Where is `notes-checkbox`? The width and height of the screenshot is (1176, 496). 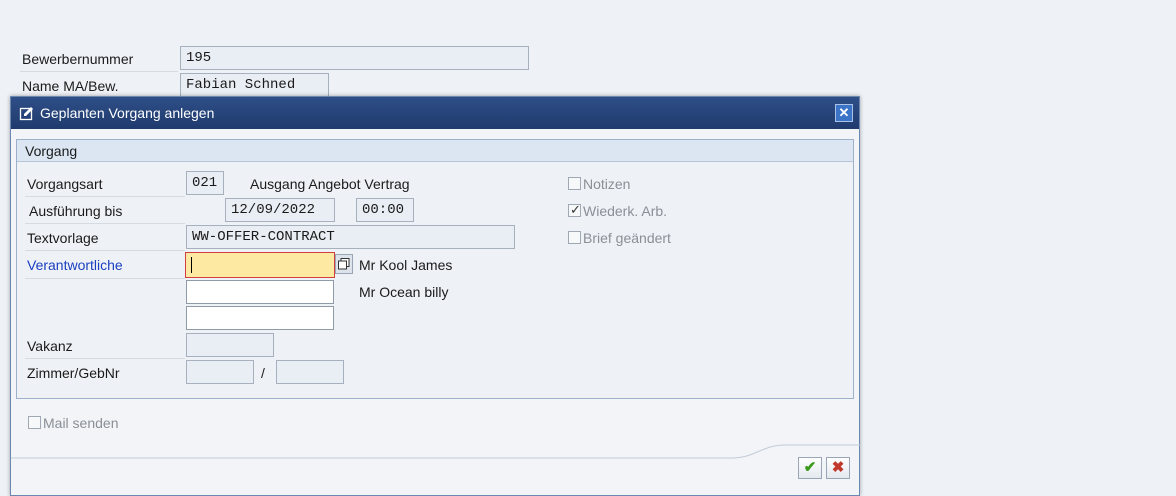
notes-checkbox is located at coordinates (574, 183).